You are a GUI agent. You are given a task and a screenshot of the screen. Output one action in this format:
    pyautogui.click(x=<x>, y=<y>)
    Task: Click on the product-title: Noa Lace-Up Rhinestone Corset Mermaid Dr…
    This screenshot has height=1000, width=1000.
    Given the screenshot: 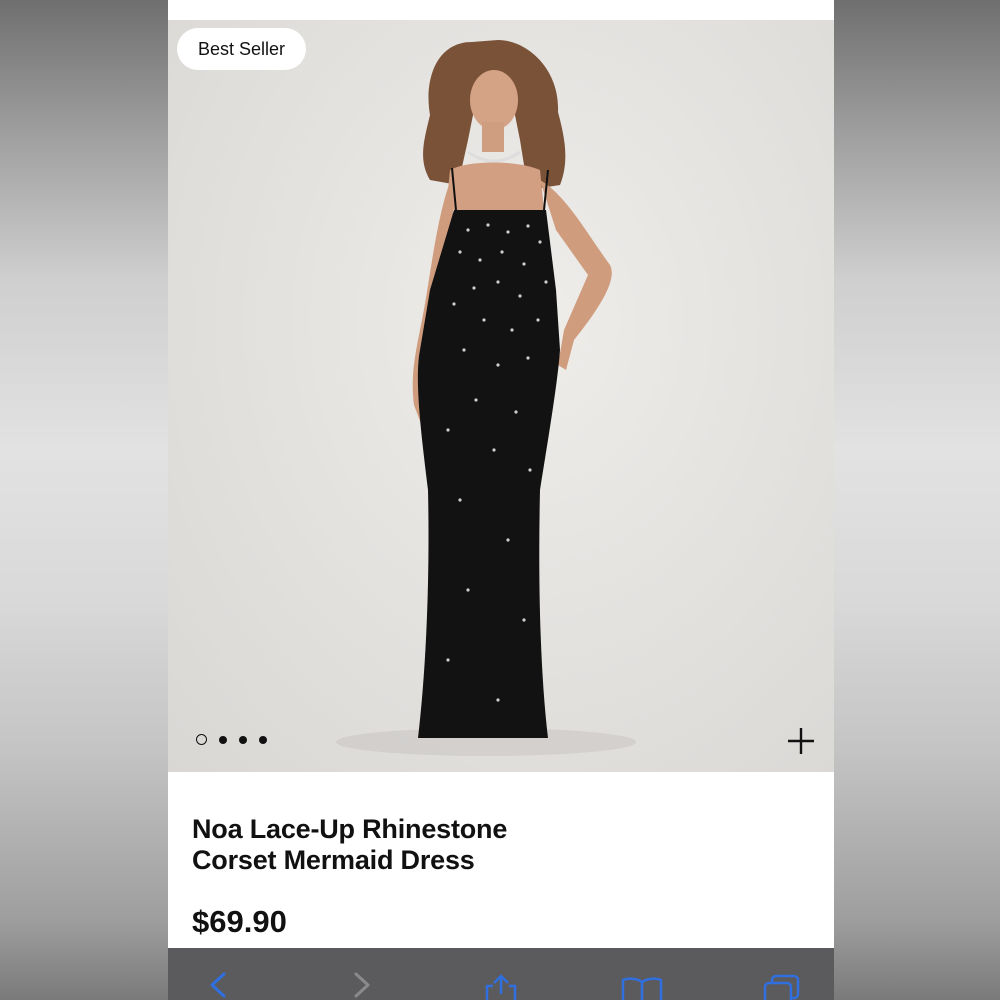 What is the action you would take?
    pyautogui.click(x=402, y=845)
    